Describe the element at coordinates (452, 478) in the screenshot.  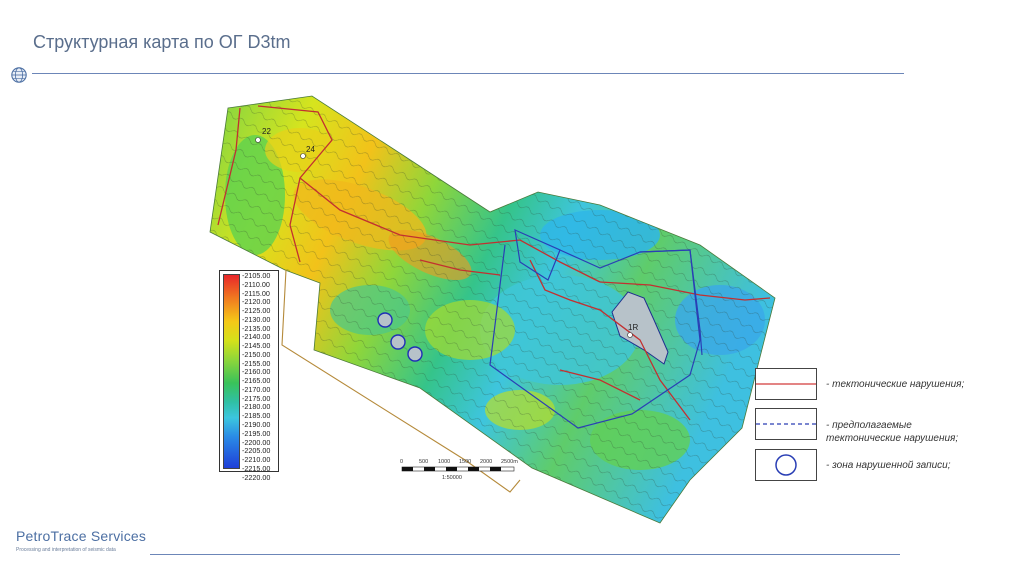
I see `scale-ratio: 1:50000` at that location.